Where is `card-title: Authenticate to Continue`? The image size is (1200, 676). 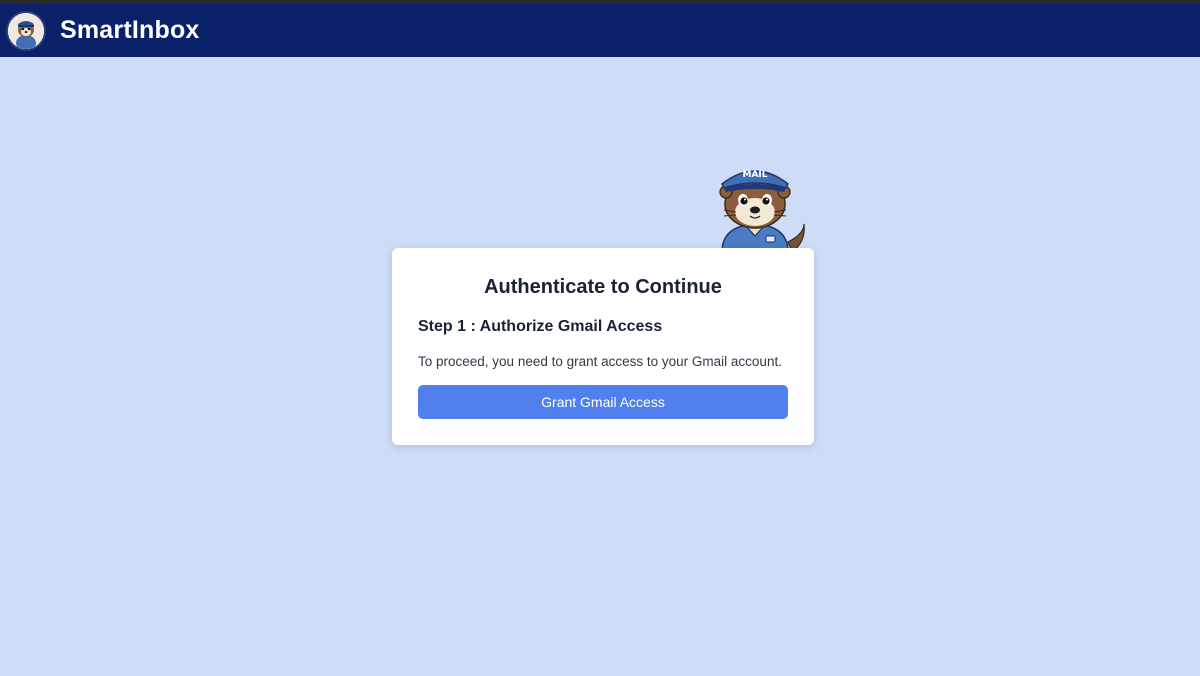
card-title: Authenticate to Continue is located at coordinates (603, 287).